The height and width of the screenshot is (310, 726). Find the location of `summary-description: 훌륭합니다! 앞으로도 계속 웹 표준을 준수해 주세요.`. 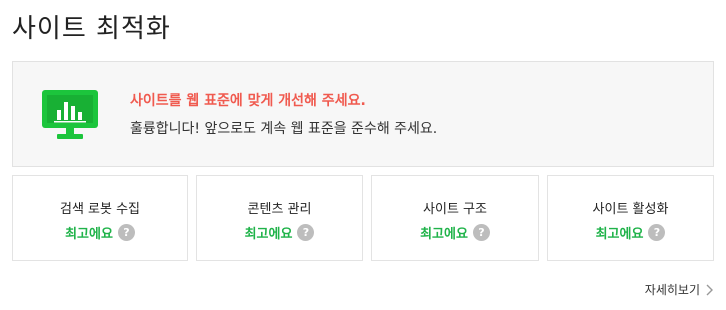

summary-description: 훌륭합니다! 앞으로도 계속 웹 표준을 준수해 주세요. is located at coordinates (284, 129).